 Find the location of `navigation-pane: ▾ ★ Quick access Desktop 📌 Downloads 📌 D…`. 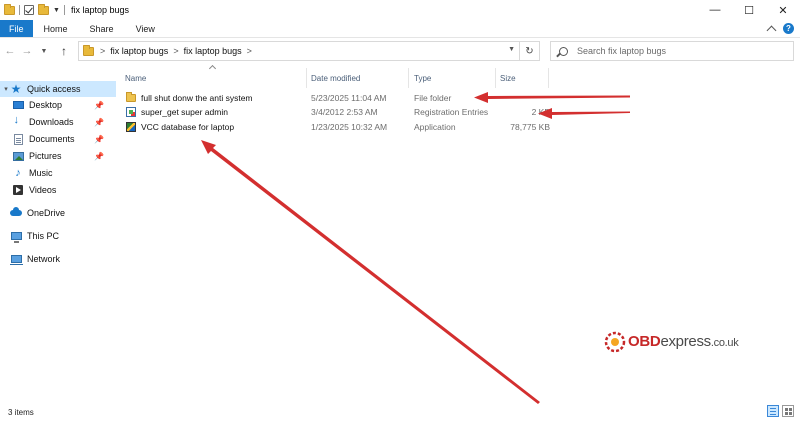

navigation-pane: ▾ ★ Quick access Desktop 📌 Downloads 📌 D… is located at coordinates (59, 229).